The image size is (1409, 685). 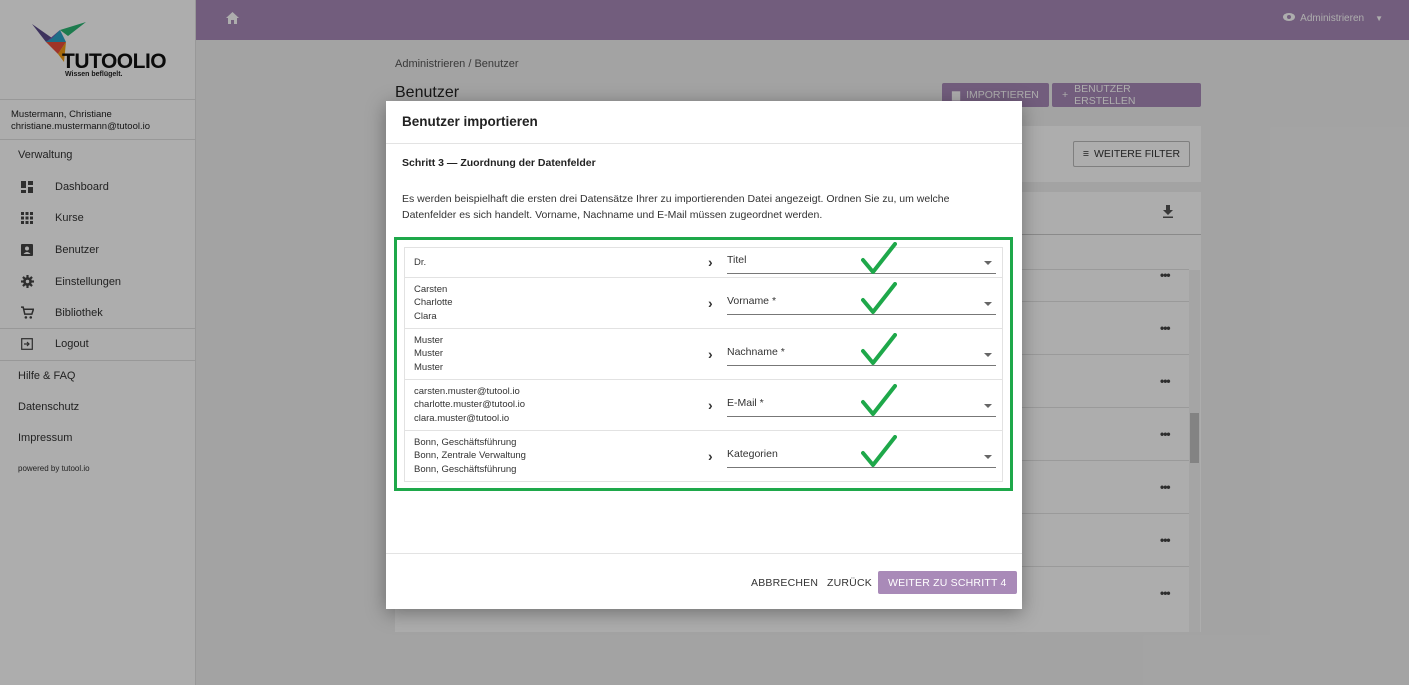 I want to click on sample-values: Carsten Charlotte Clara, so click(x=433, y=303).